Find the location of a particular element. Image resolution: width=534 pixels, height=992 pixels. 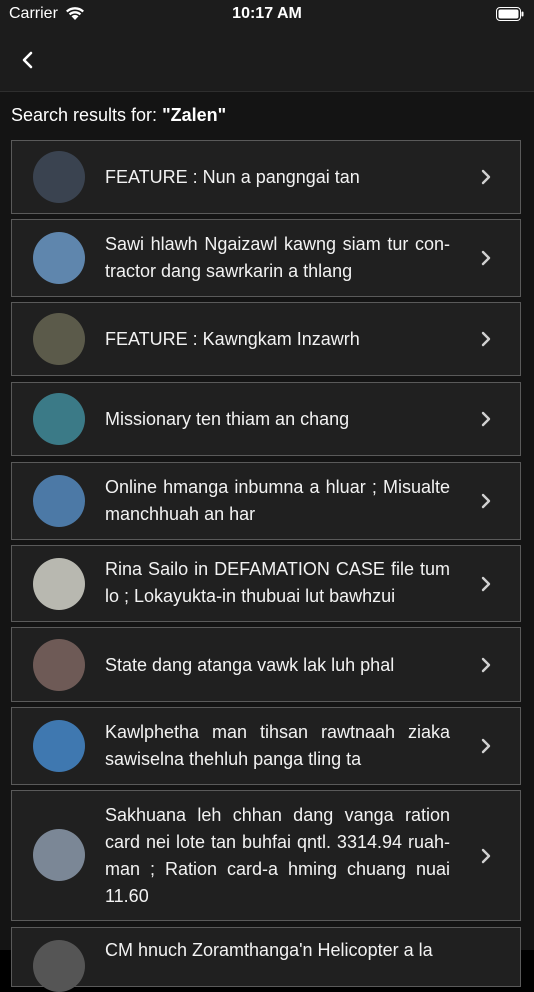

navigation-bar is located at coordinates (267, 61).